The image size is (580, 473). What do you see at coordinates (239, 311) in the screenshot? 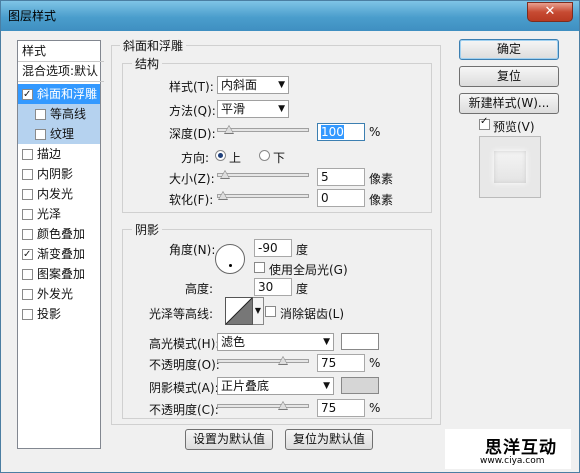
I see `gloss-contour-picker` at bounding box center [239, 311].